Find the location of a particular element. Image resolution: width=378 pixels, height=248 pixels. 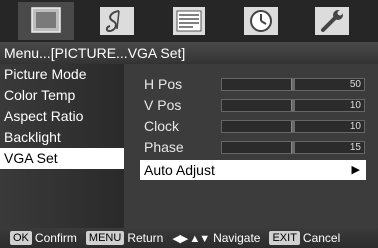

wrench-icon is located at coordinates (332, 21).